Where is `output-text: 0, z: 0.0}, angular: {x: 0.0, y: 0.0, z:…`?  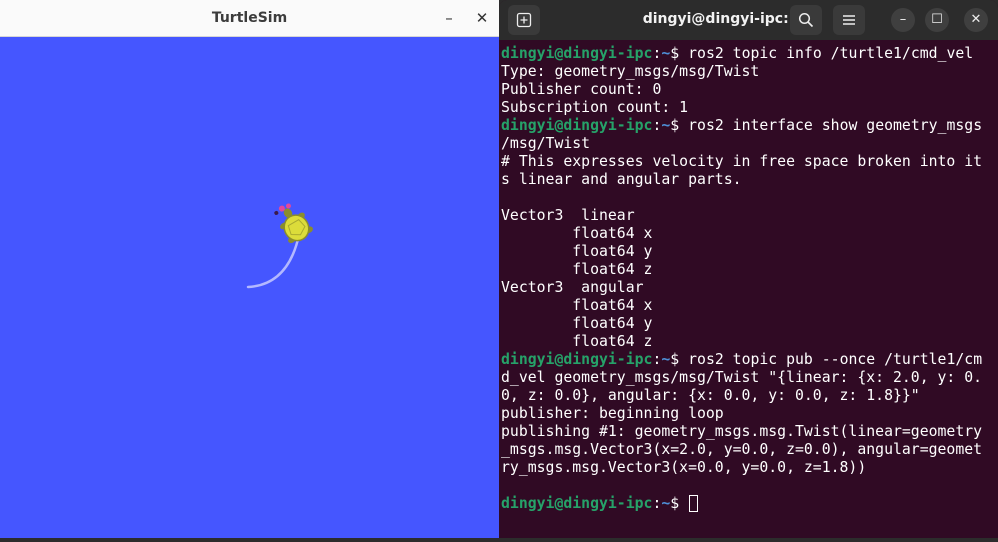 output-text: 0, z: 0.0}, angular: {x: 0.0, y: 0.0, z:… is located at coordinates (710, 395).